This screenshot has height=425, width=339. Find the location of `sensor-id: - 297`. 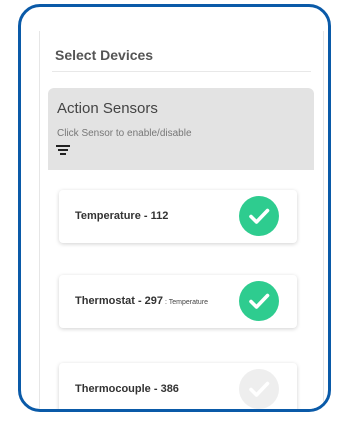

sensor-id: - 297 is located at coordinates (149, 301).